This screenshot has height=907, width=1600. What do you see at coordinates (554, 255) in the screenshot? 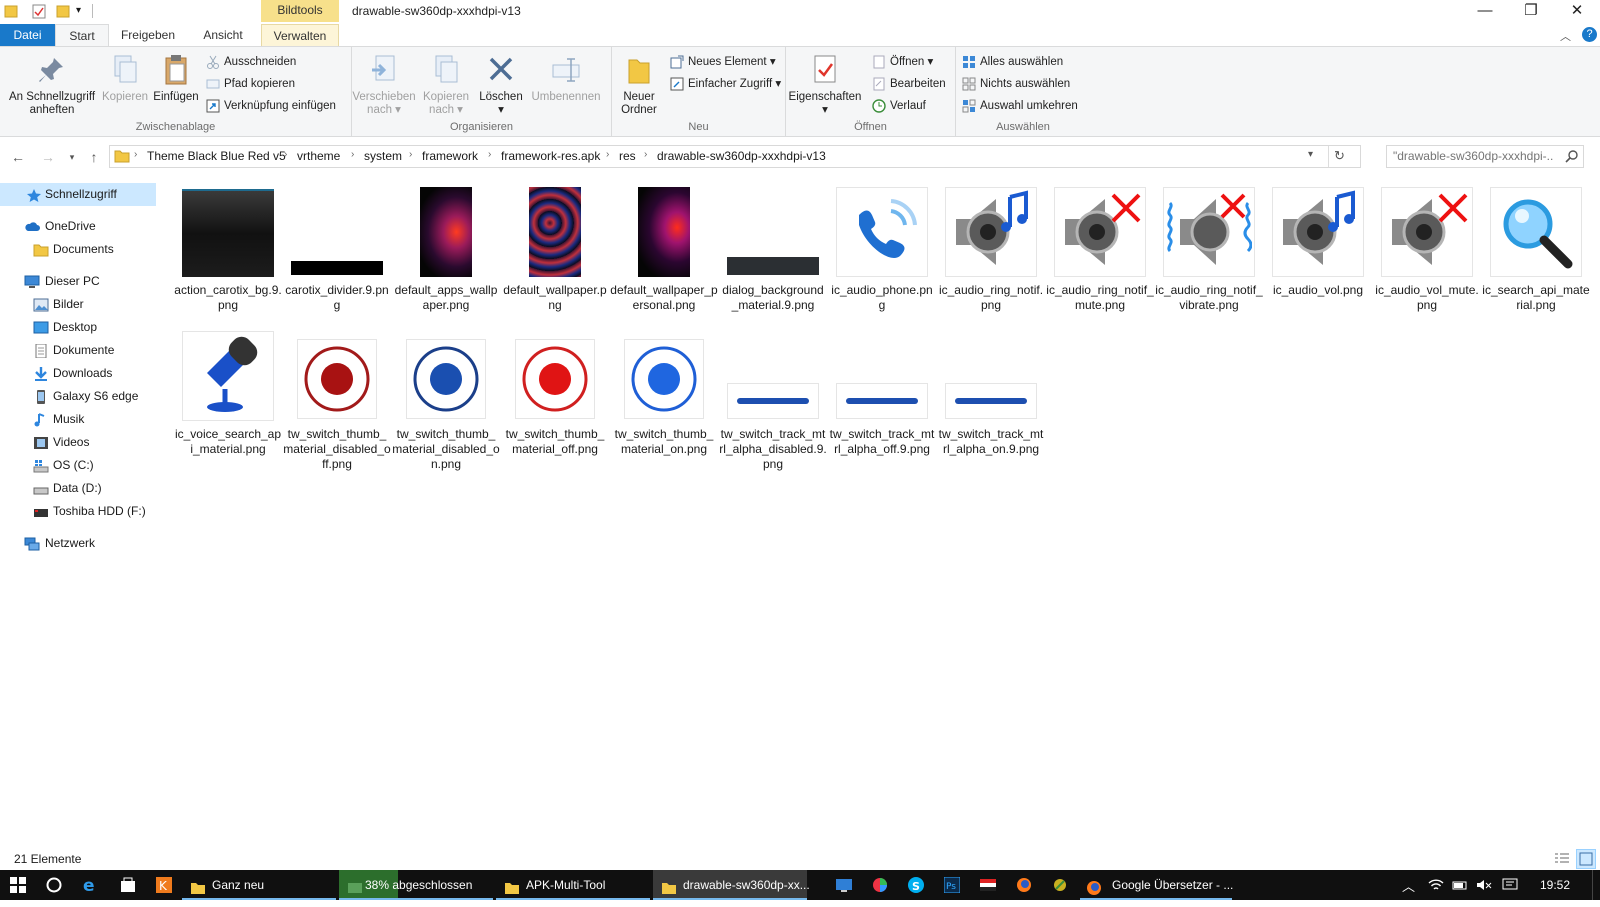
I see `file-item: default_wallpaper.png` at bounding box center [554, 255].